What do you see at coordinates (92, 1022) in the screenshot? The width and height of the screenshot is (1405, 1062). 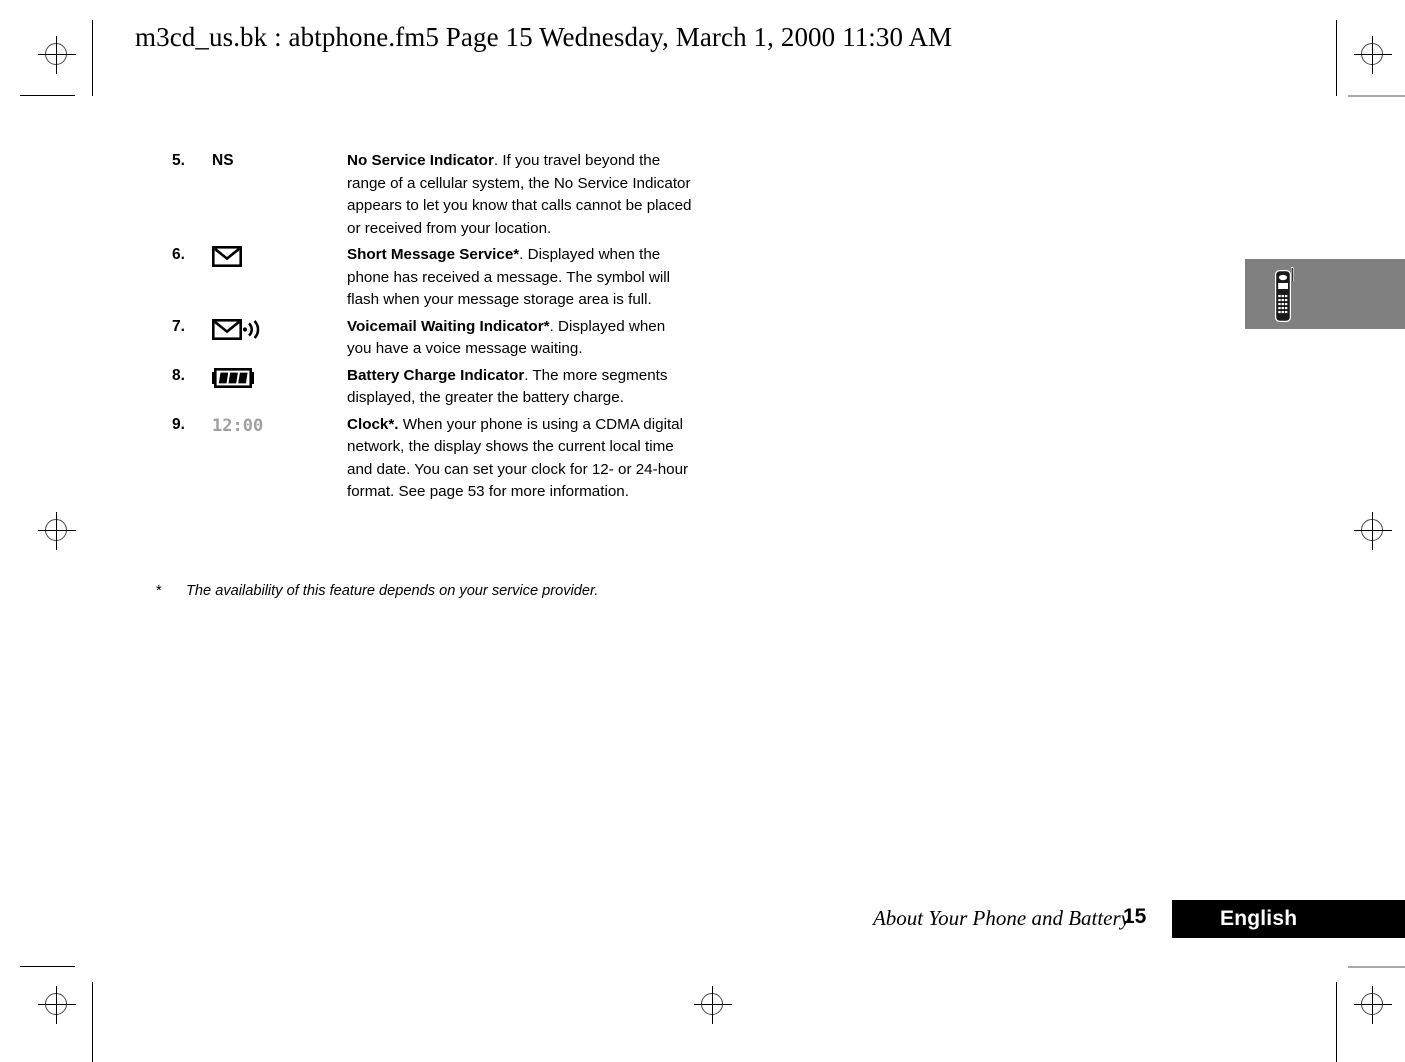 I see `crop-mark-bottom-left-vertical` at bounding box center [92, 1022].